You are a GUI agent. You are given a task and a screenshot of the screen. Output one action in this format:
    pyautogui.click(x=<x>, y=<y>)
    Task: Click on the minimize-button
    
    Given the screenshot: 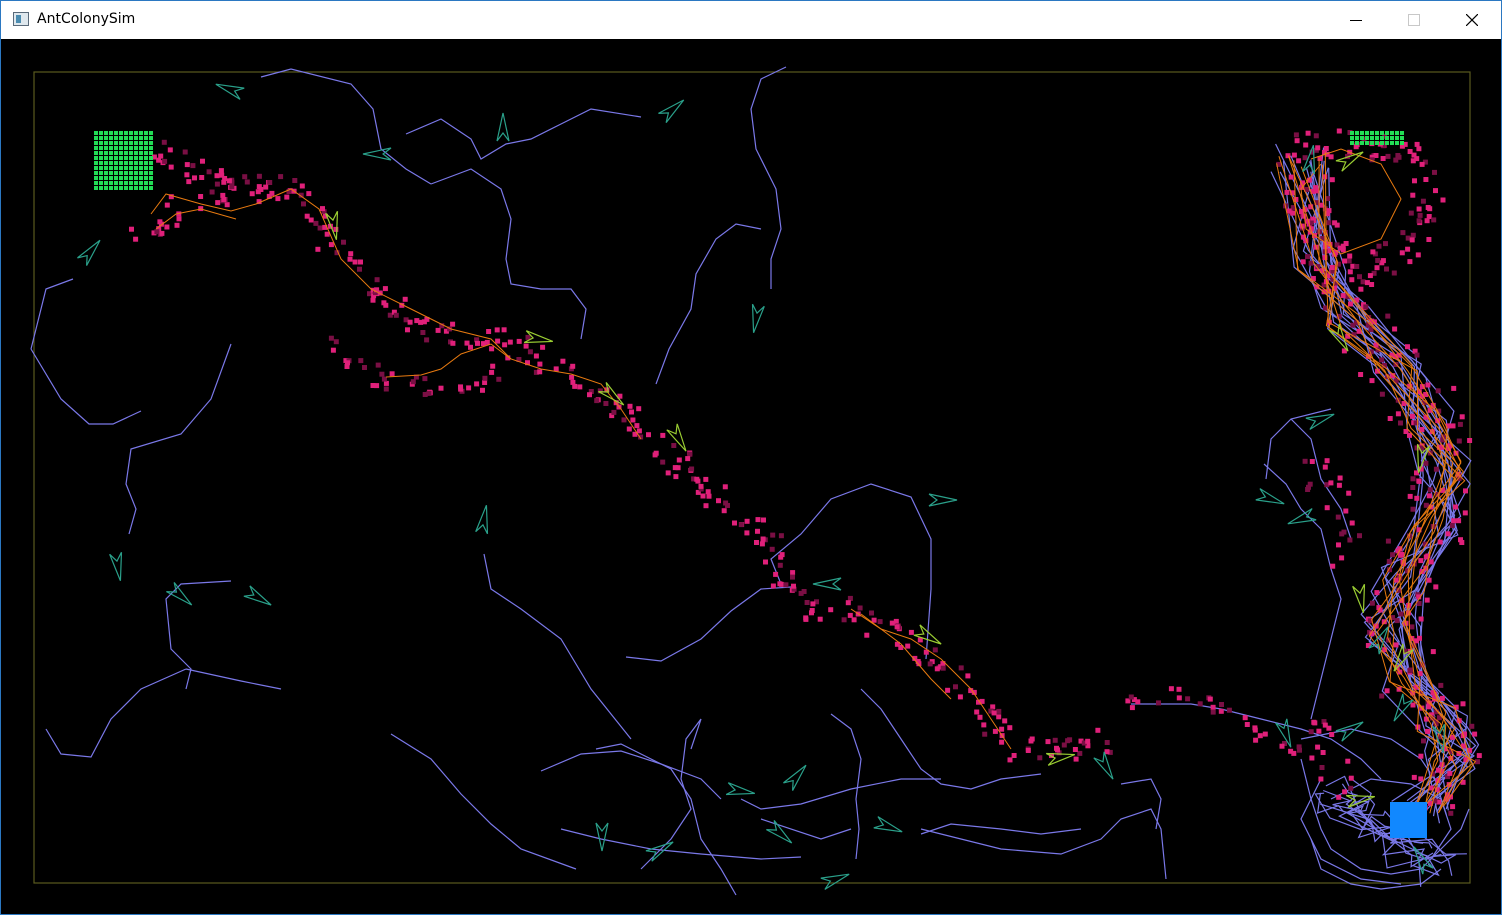 What is the action you would take?
    pyautogui.click(x=1356, y=20)
    